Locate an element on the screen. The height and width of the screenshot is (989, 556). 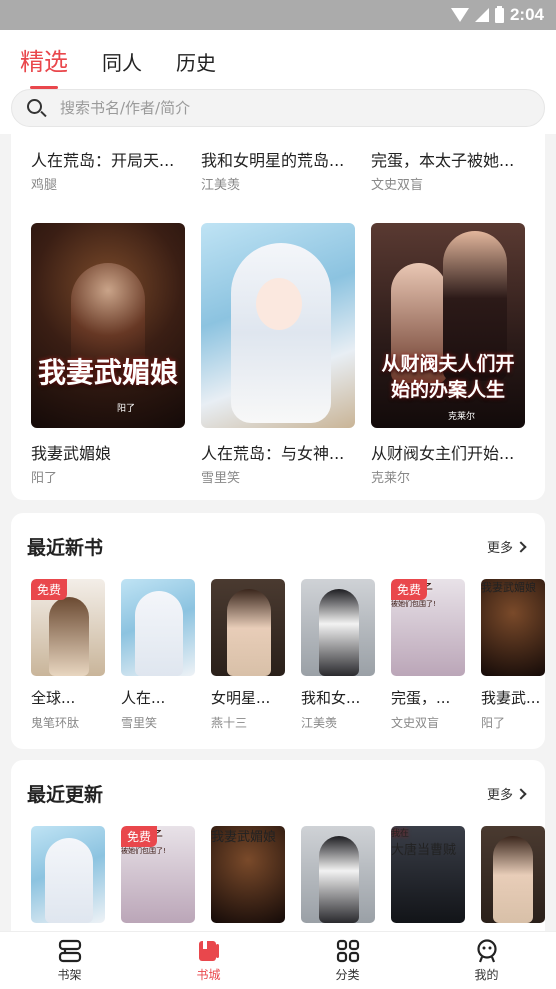
nav-label: 我的 is located at coordinates (486, 975).